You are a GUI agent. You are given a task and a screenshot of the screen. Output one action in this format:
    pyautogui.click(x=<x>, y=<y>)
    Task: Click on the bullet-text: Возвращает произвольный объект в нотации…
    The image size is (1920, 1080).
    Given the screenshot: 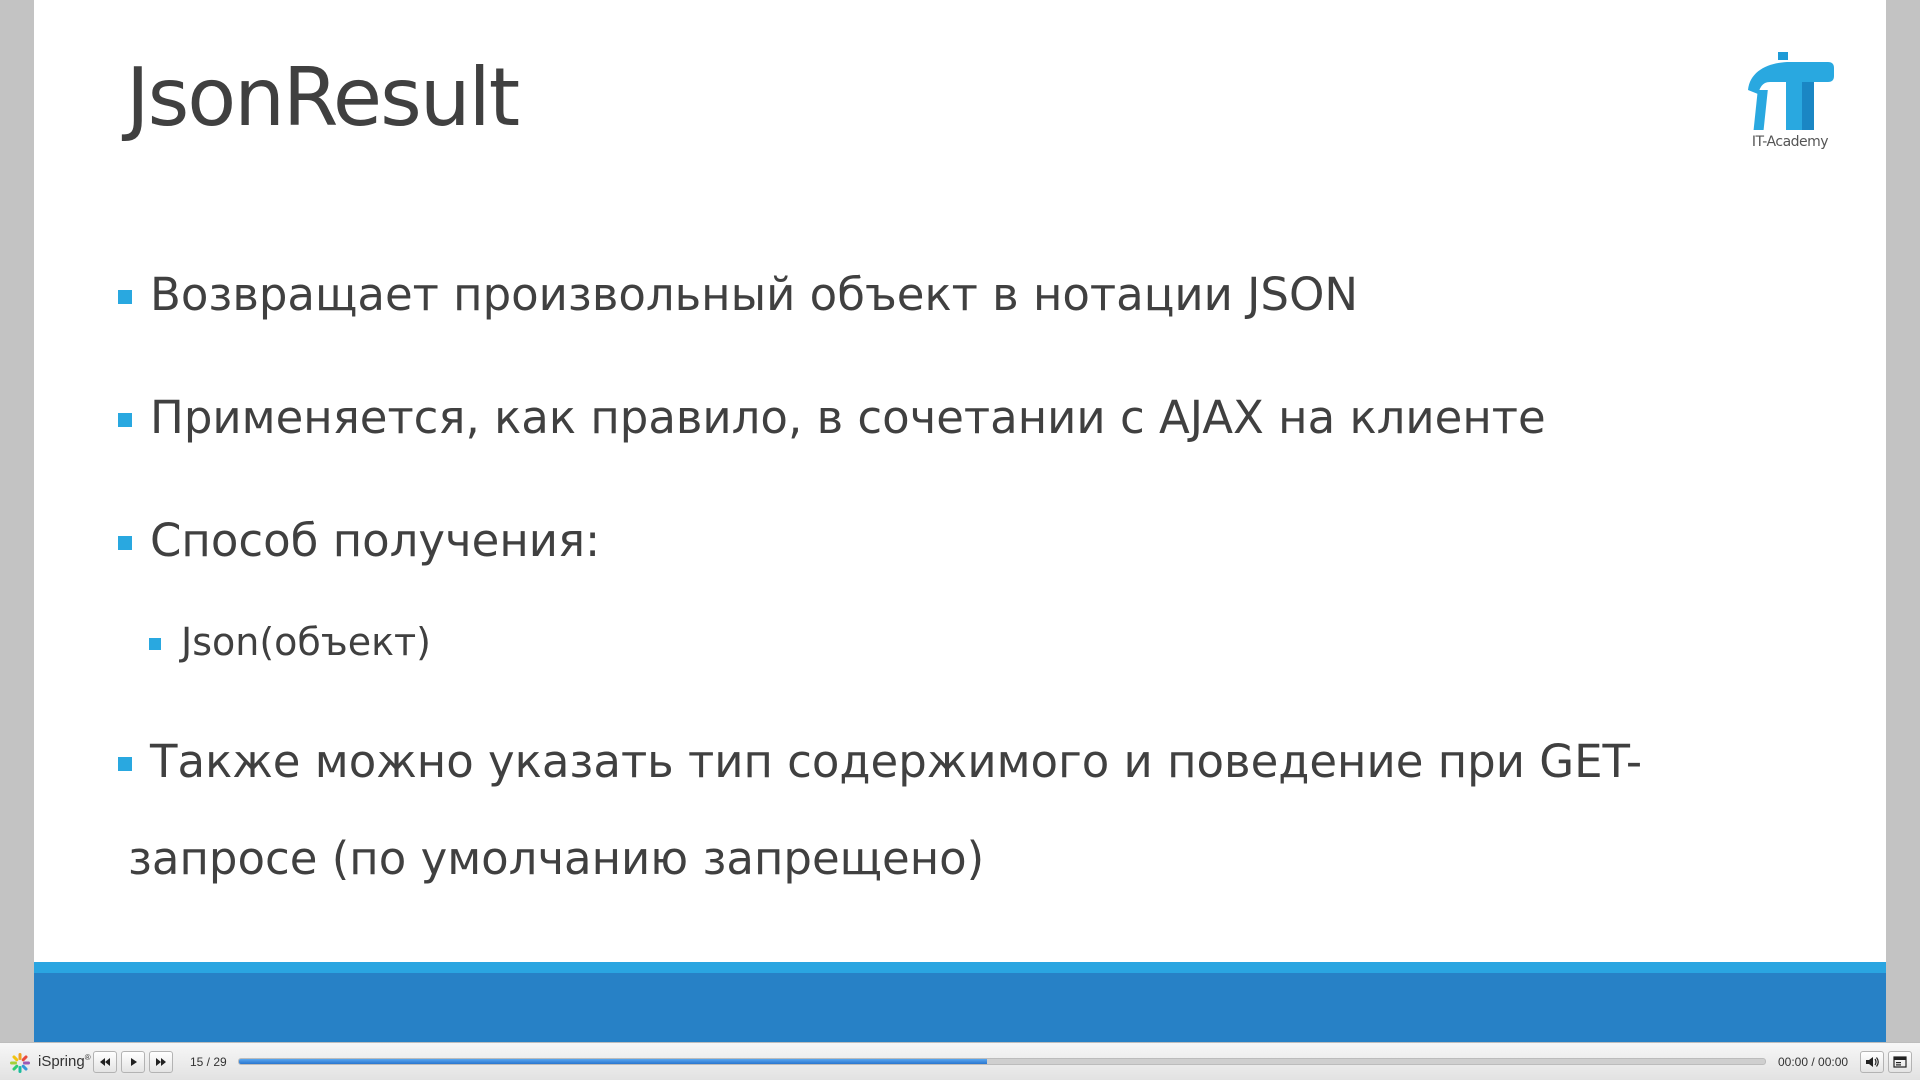 What is the action you would take?
    pyautogui.click(x=754, y=294)
    